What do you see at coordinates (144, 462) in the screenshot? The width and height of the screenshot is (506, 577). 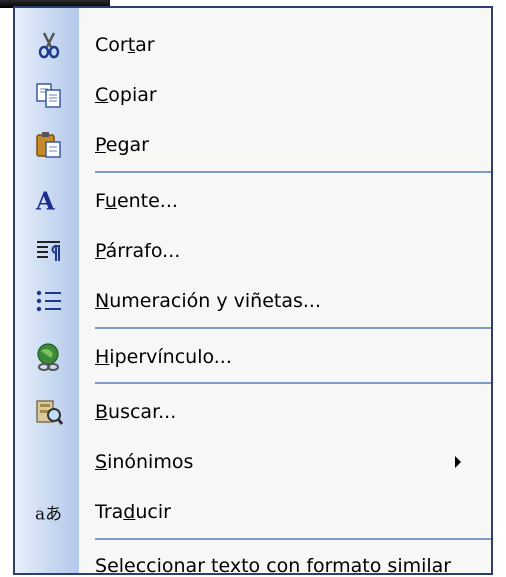 I see `menu-item-synonyms-label: Sinónimos` at bounding box center [144, 462].